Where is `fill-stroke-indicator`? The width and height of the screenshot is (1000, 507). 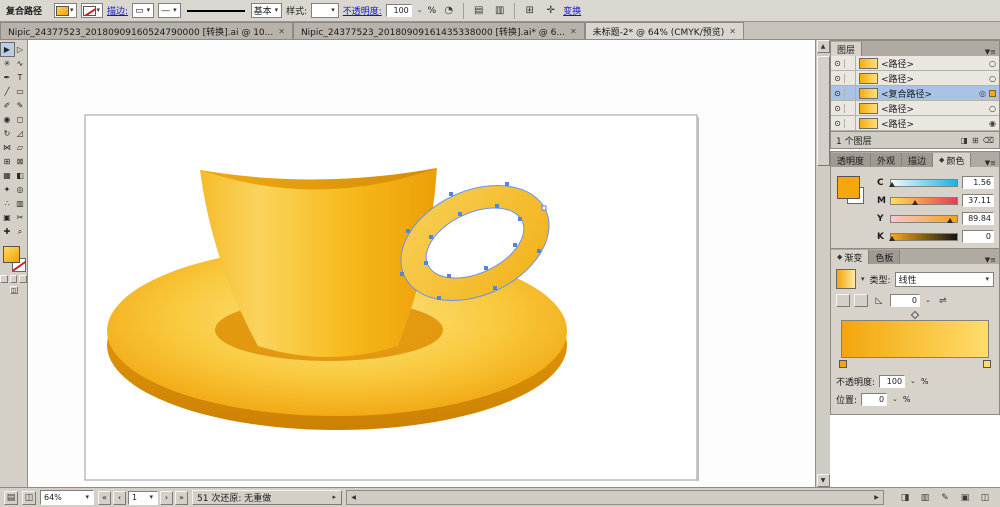
fill-stroke-indicator is located at coordinates (14, 259).